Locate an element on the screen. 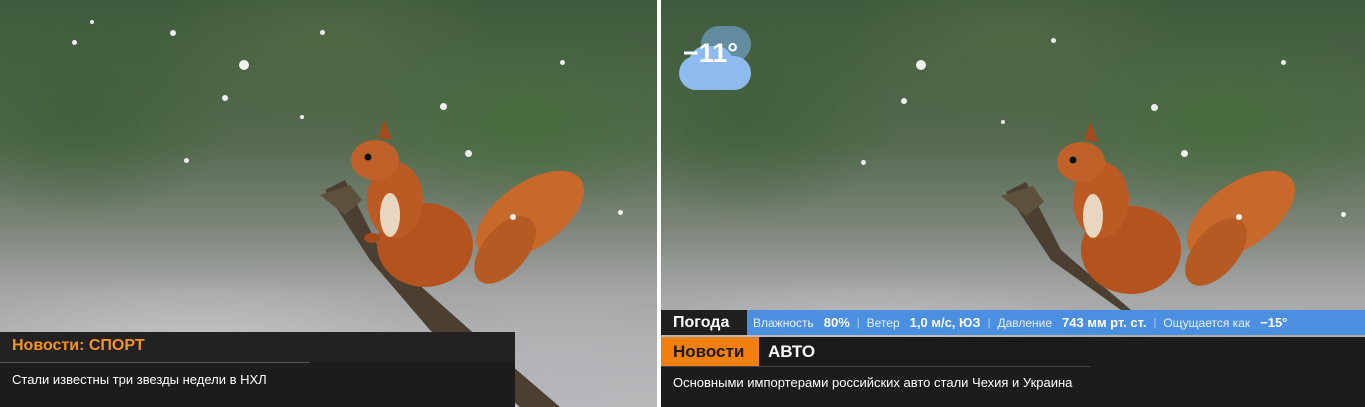  news-headline: Стали известны три звезды недели в НХЛ is located at coordinates (139, 379).